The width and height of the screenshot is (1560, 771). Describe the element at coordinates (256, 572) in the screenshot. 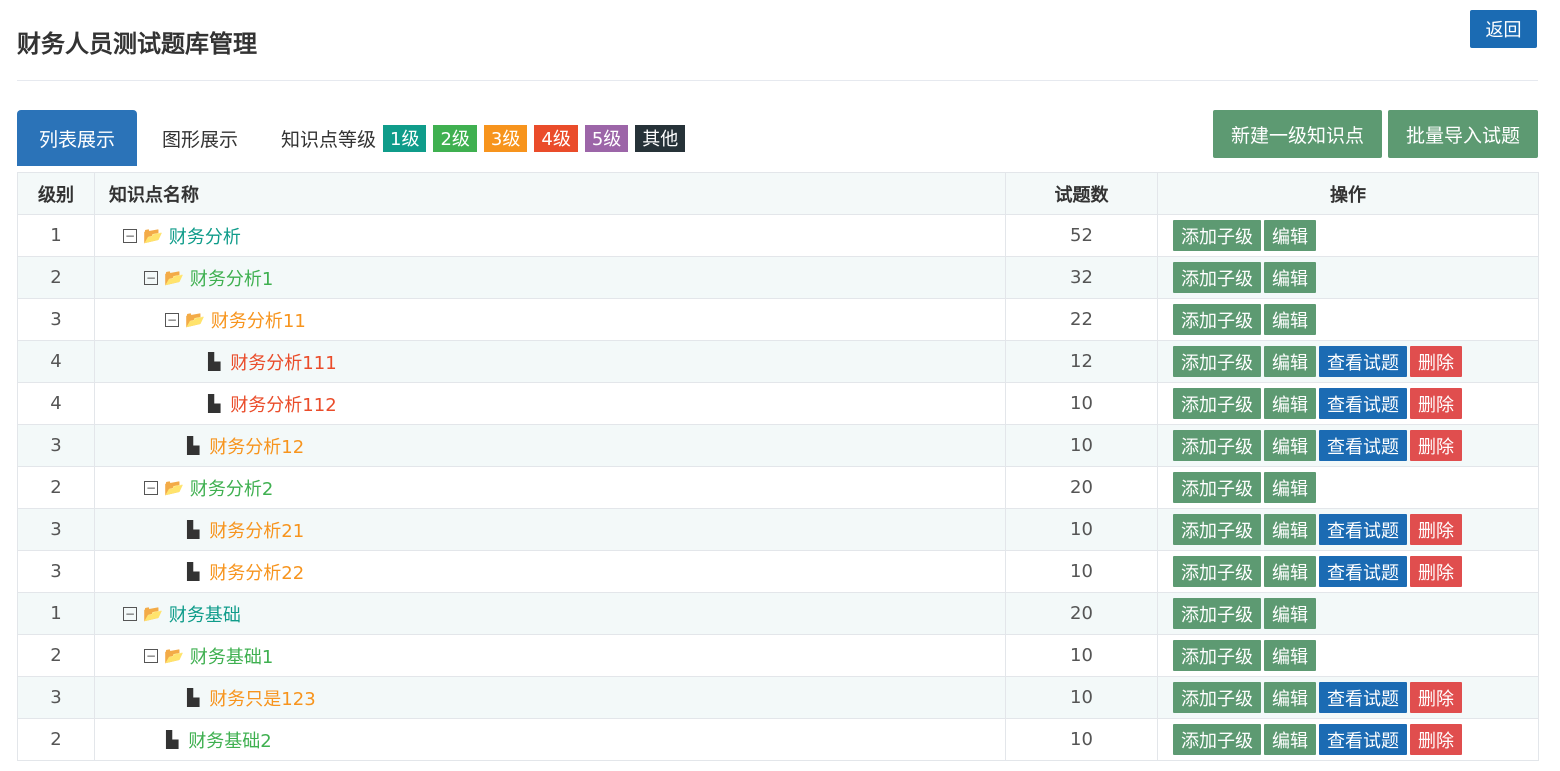

I see `knowledge-point-name: 财务分析22` at that location.